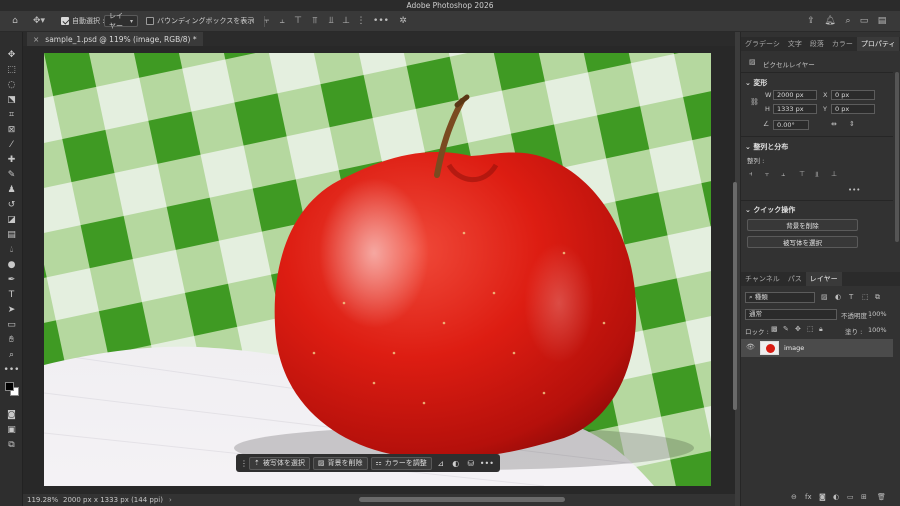 The height and width of the screenshot is (506, 900). What do you see at coordinates (11, 159) in the screenshot?
I see `healing-brush-icon: ✚` at bounding box center [11, 159].